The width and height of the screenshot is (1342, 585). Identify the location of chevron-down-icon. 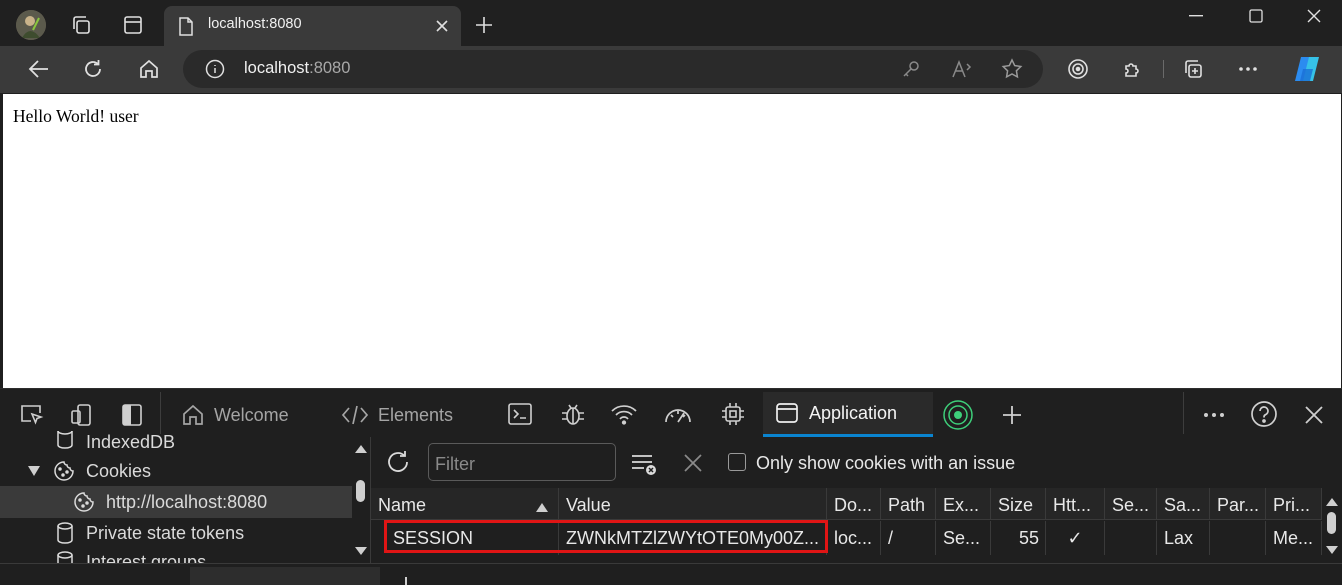
(34, 471).